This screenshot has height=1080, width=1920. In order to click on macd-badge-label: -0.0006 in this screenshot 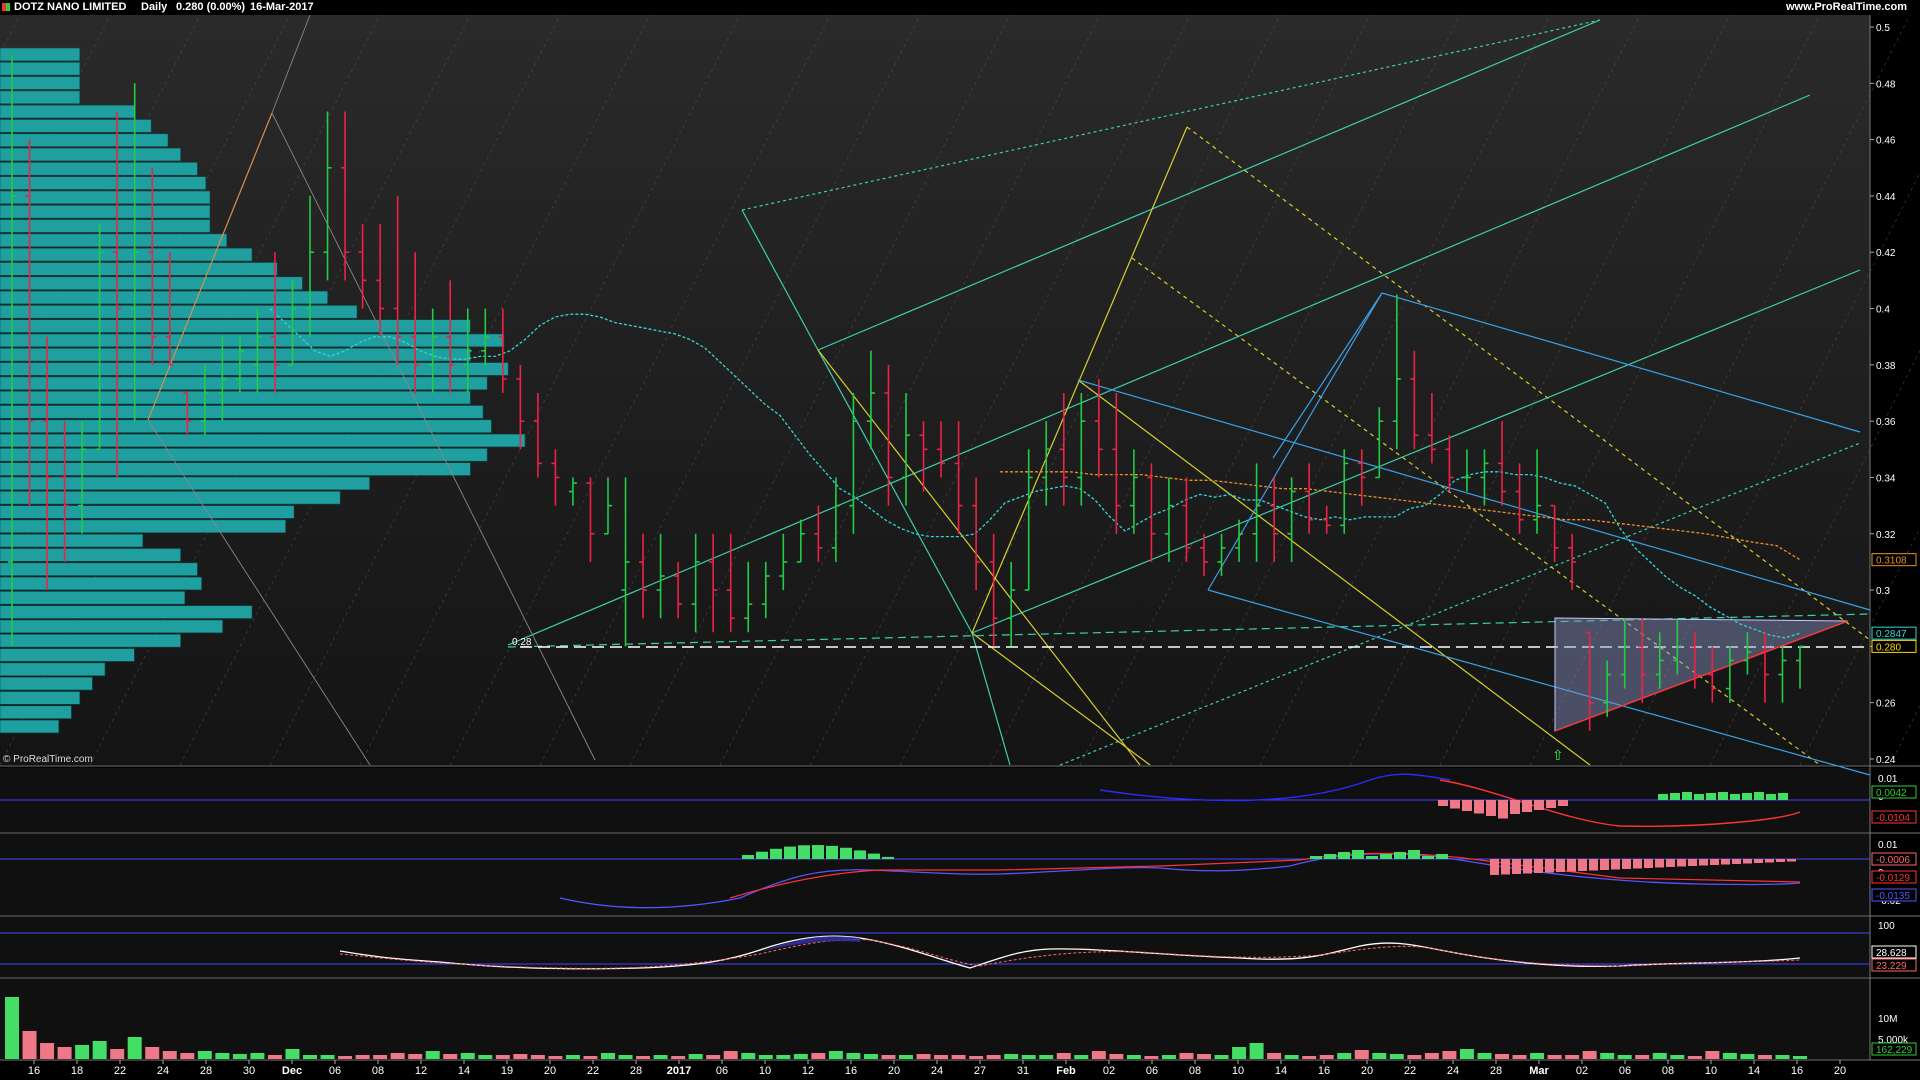, I will do `click(1893, 860)`.